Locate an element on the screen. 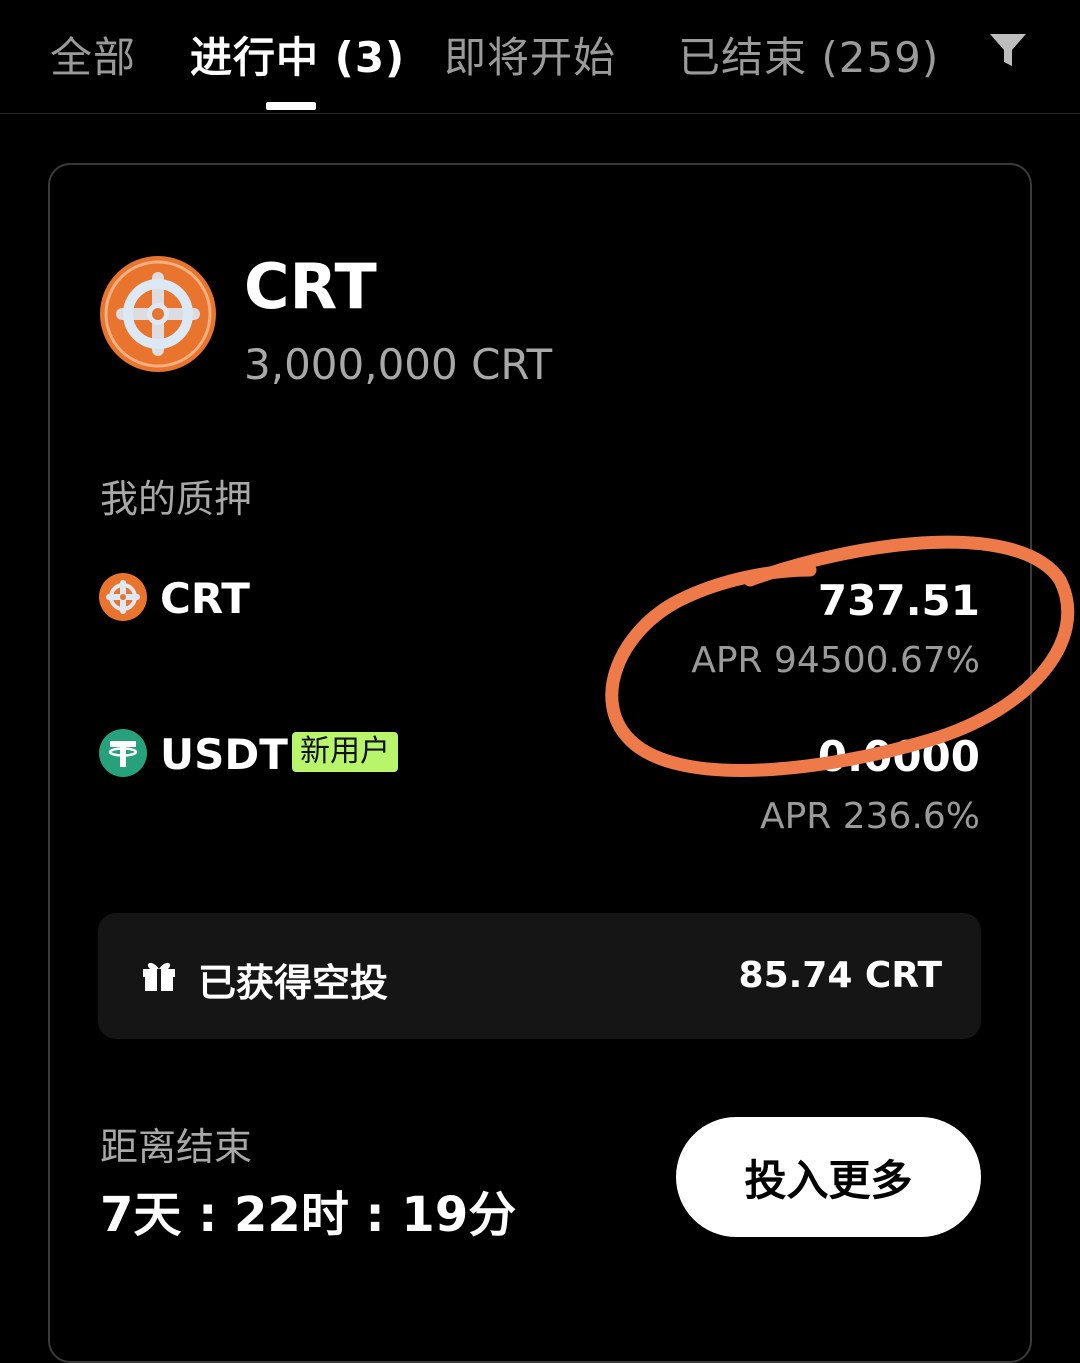  active-tab-indicator is located at coordinates (291, 106).